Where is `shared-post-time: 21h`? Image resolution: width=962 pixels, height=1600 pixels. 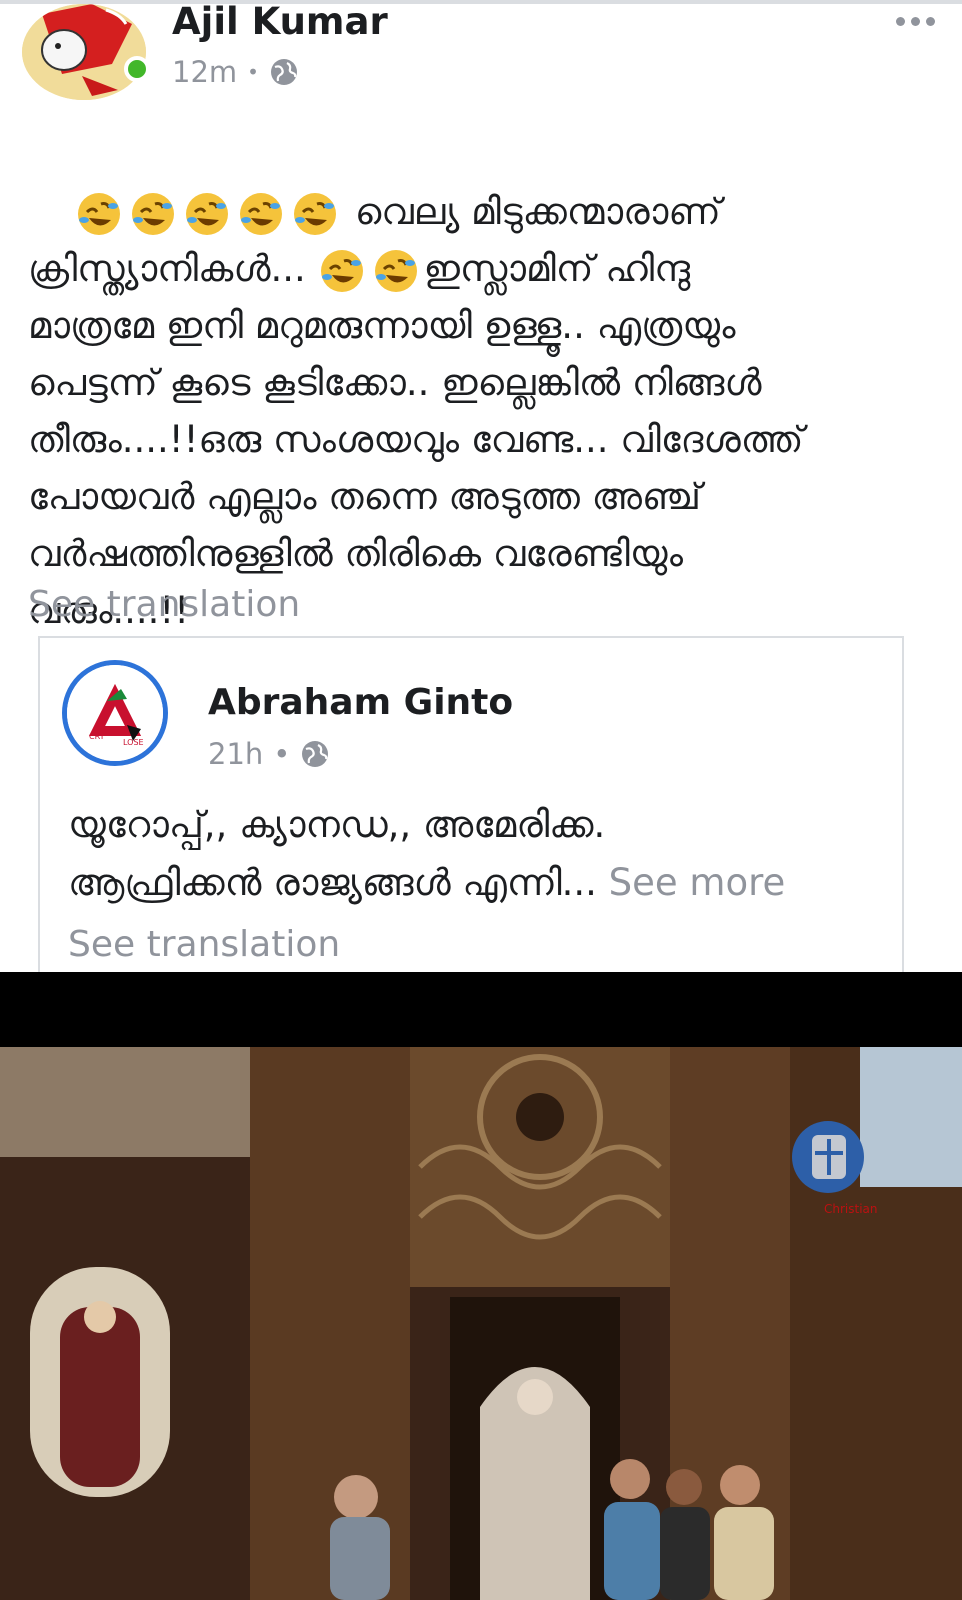
shared-post-time: 21h is located at coordinates (235, 754).